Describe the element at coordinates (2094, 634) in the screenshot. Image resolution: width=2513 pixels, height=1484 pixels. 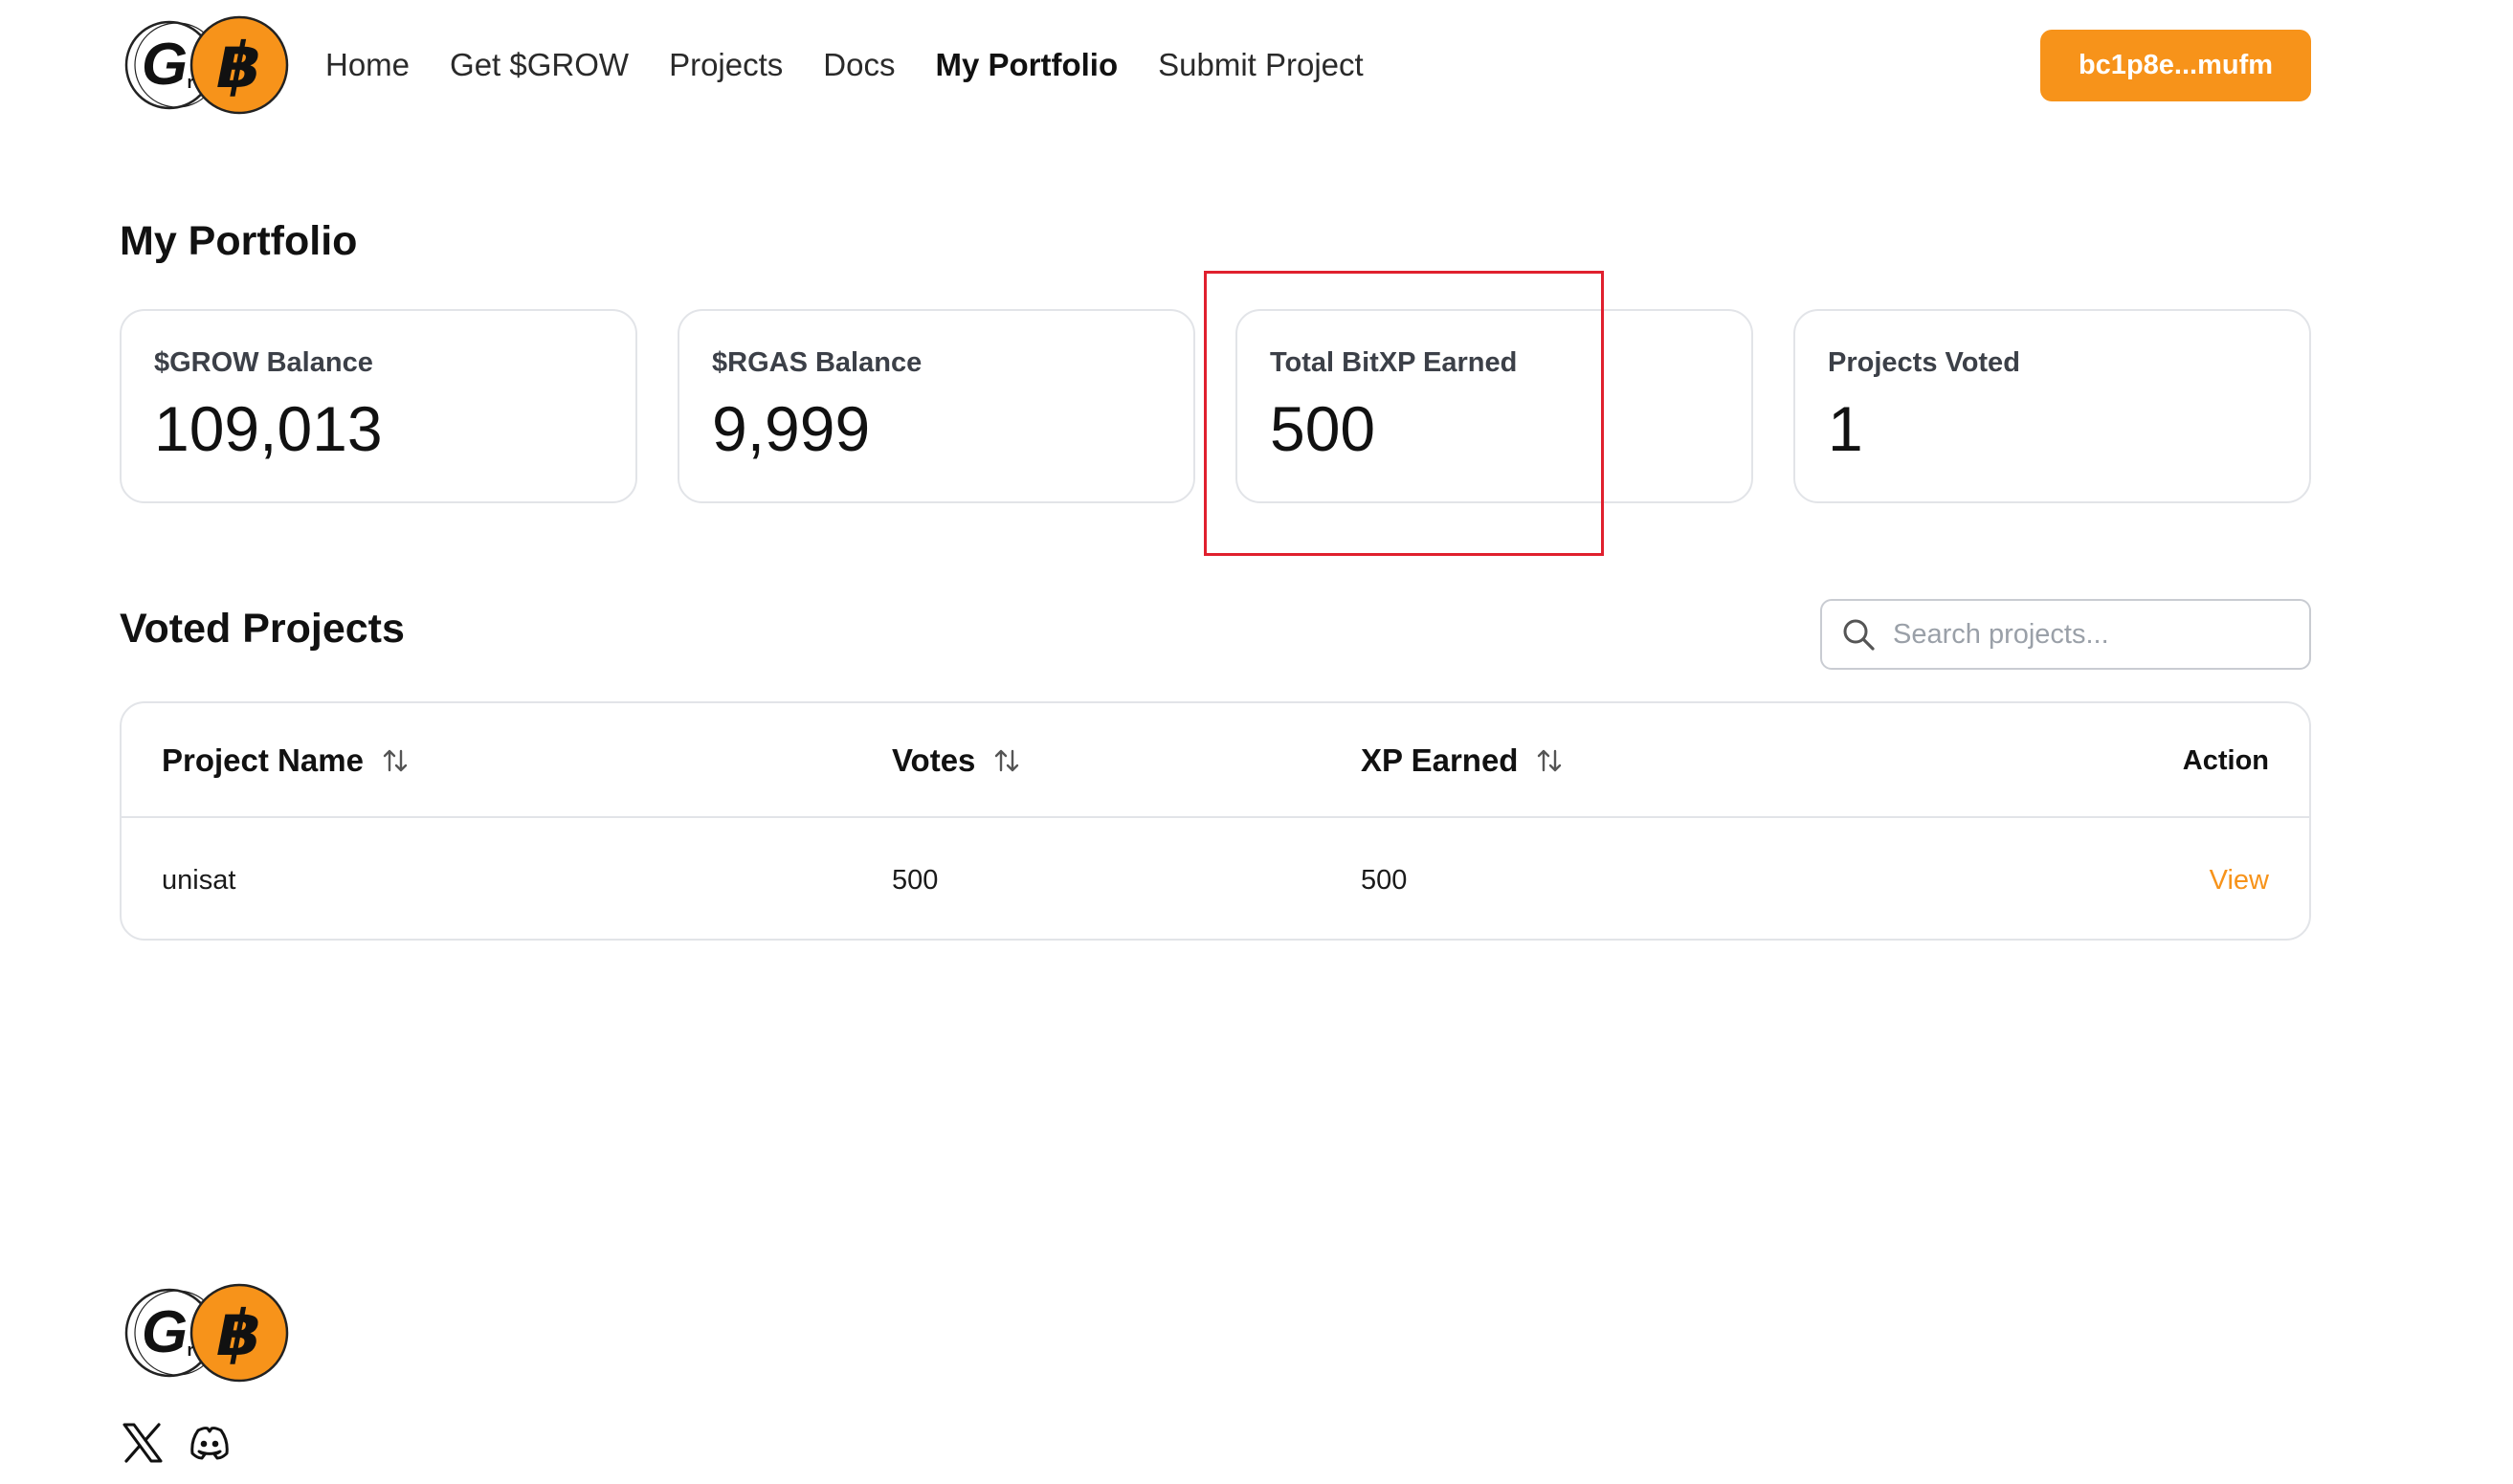
I see `search-input` at that location.